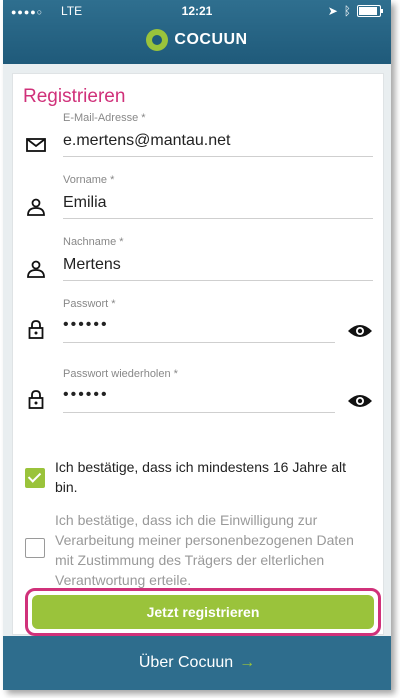 This screenshot has width=400, height=698. I want to click on data-consent-checkbox, so click(35, 548).